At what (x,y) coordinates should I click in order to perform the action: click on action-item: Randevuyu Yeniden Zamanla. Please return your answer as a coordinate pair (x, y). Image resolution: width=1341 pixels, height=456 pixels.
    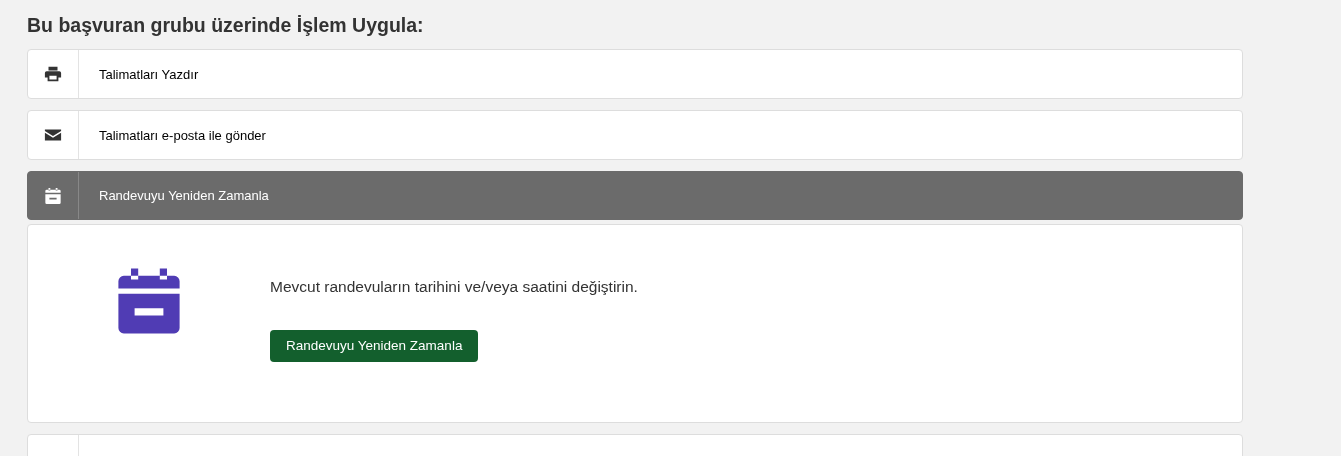
    Looking at the image, I should click on (635, 196).